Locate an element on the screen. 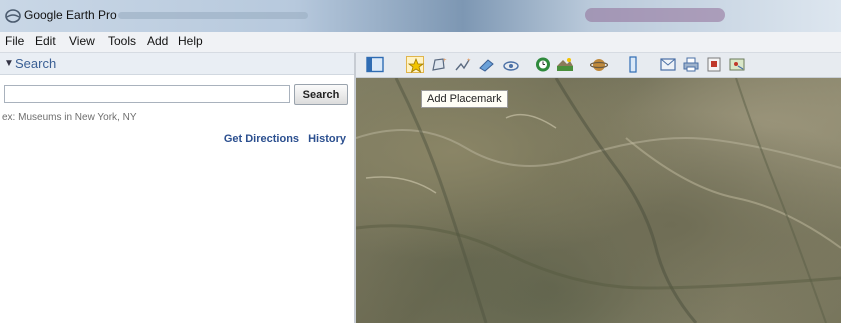  toolbar: + + is located at coordinates (598, 65).